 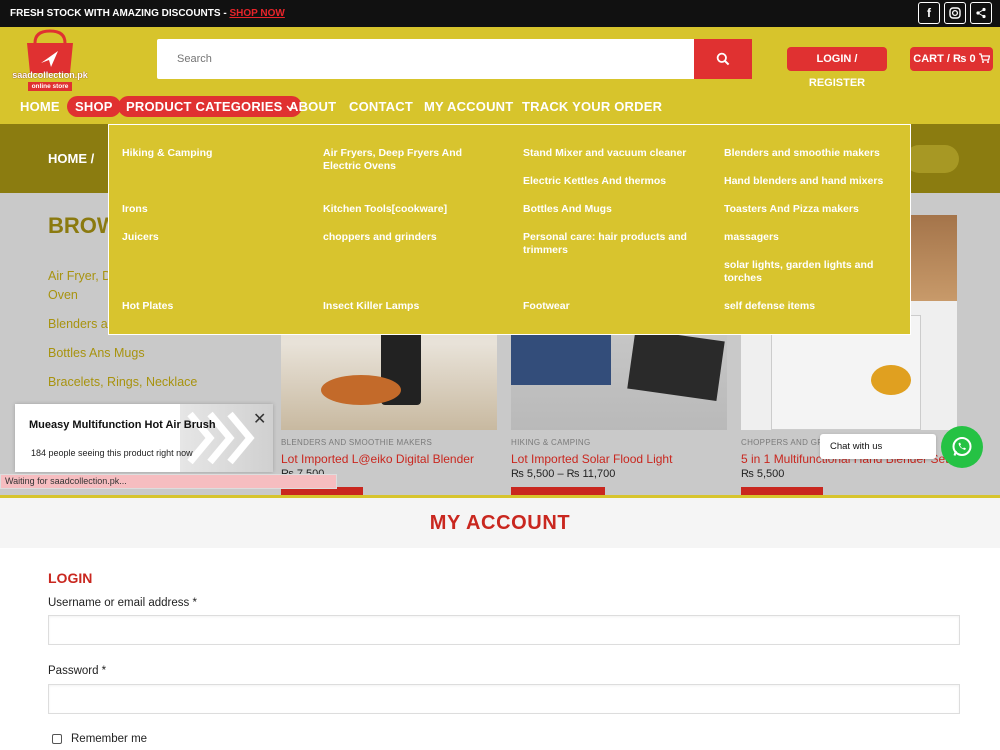 What do you see at coordinates (78, 324) in the screenshot?
I see `sidebar-item-blenders: Blenders a` at bounding box center [78, 324].